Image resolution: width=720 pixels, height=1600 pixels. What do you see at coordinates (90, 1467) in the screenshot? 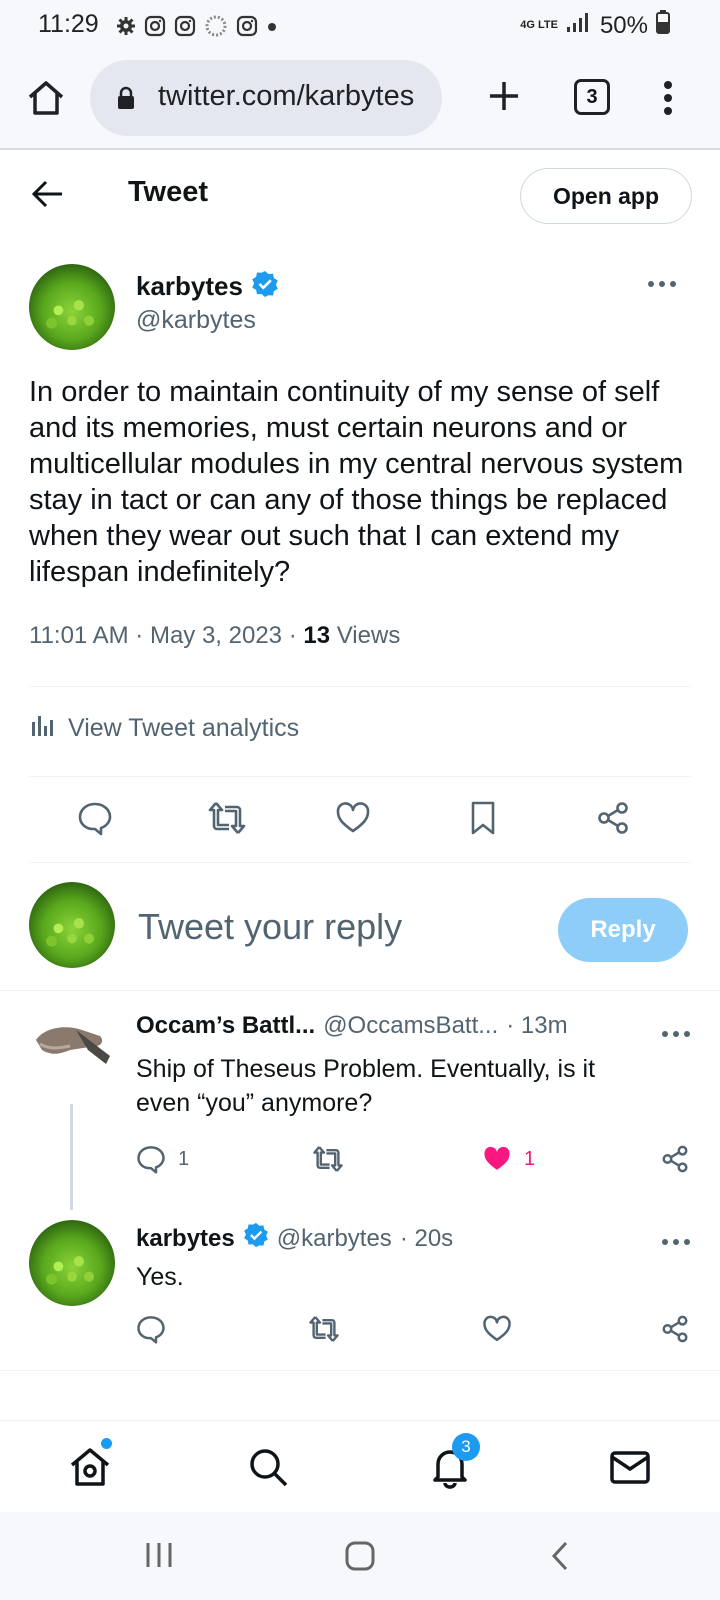
I see `home-icon` at bounding box center [90, 1467].